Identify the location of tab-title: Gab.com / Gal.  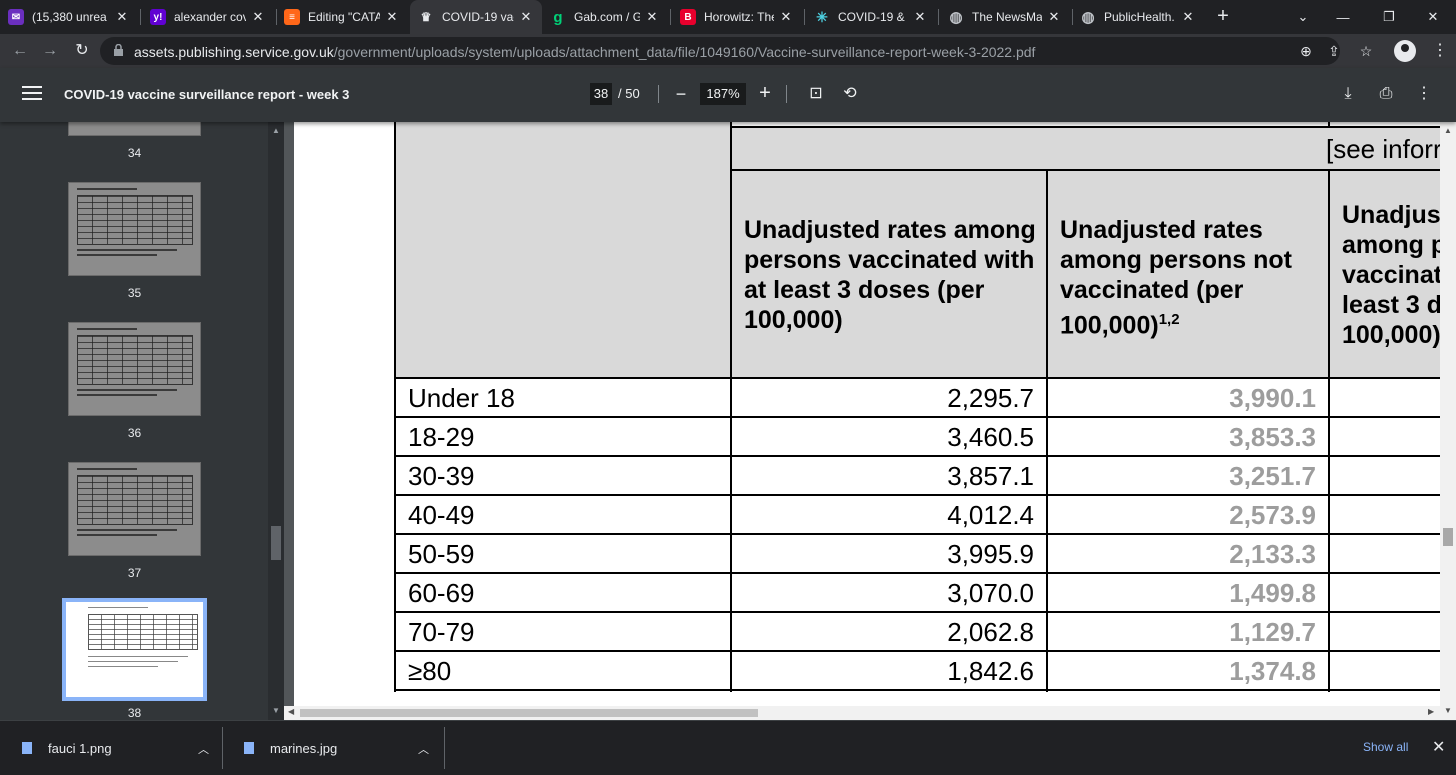
(607, 17).